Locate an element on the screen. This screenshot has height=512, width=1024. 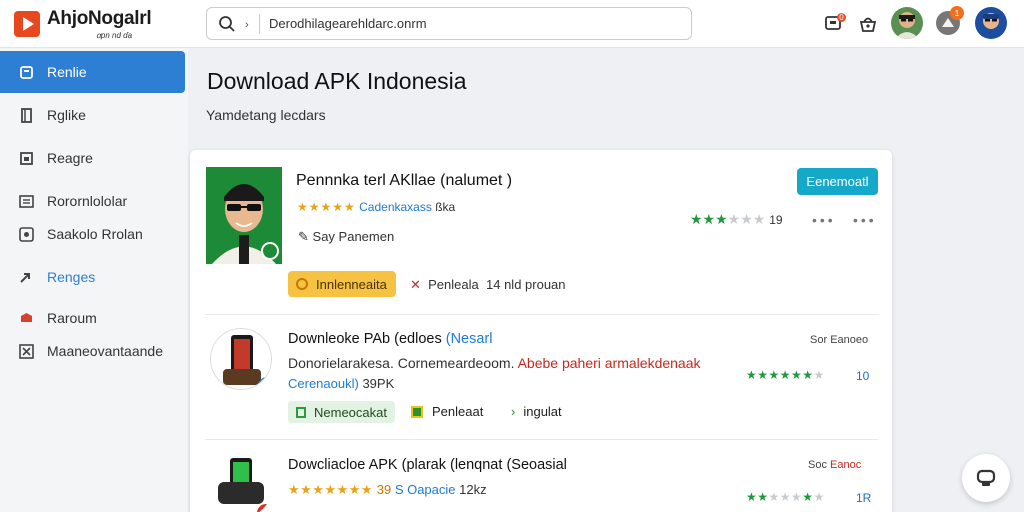
sidebar-item-maintenance: Maaneovantaande is located at coordinates (92, 351).